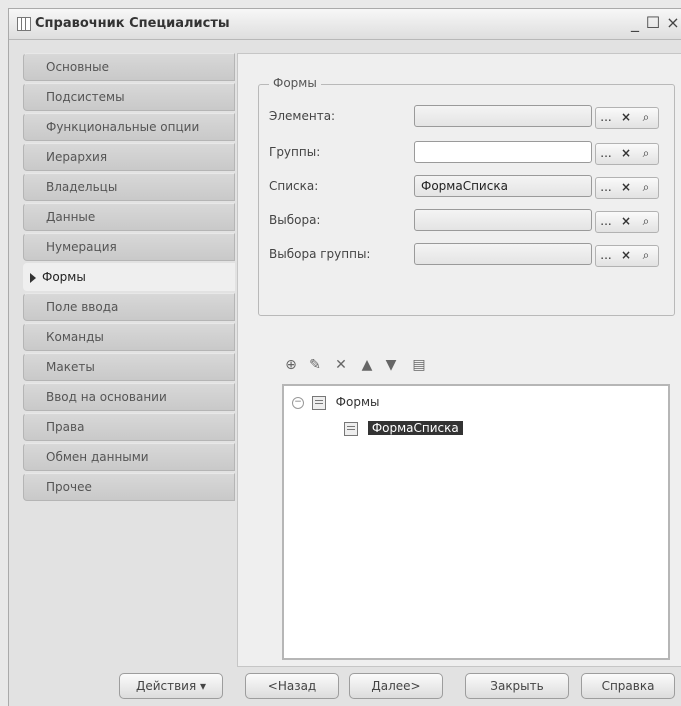 This screenshot has height=706, width=681. What do you see at coordinates (129, 67) in the screenshot?
I see `nav-item-osnovnye: Основные` at bounding box center [129, 67].